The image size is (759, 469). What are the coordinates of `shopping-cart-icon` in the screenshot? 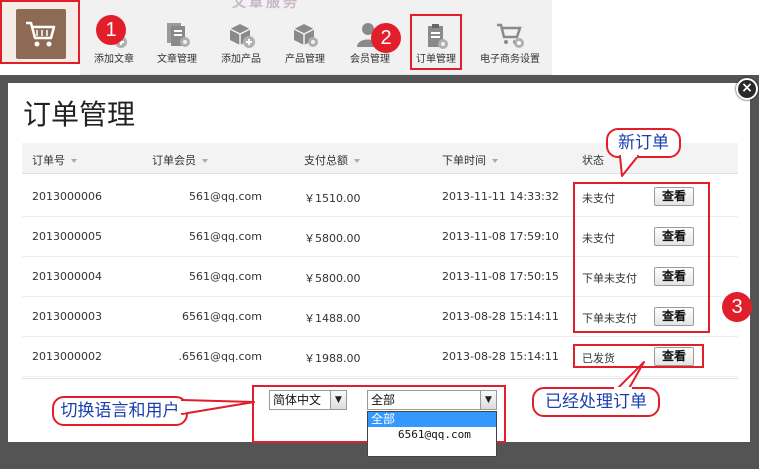 It's located at (41, 34).